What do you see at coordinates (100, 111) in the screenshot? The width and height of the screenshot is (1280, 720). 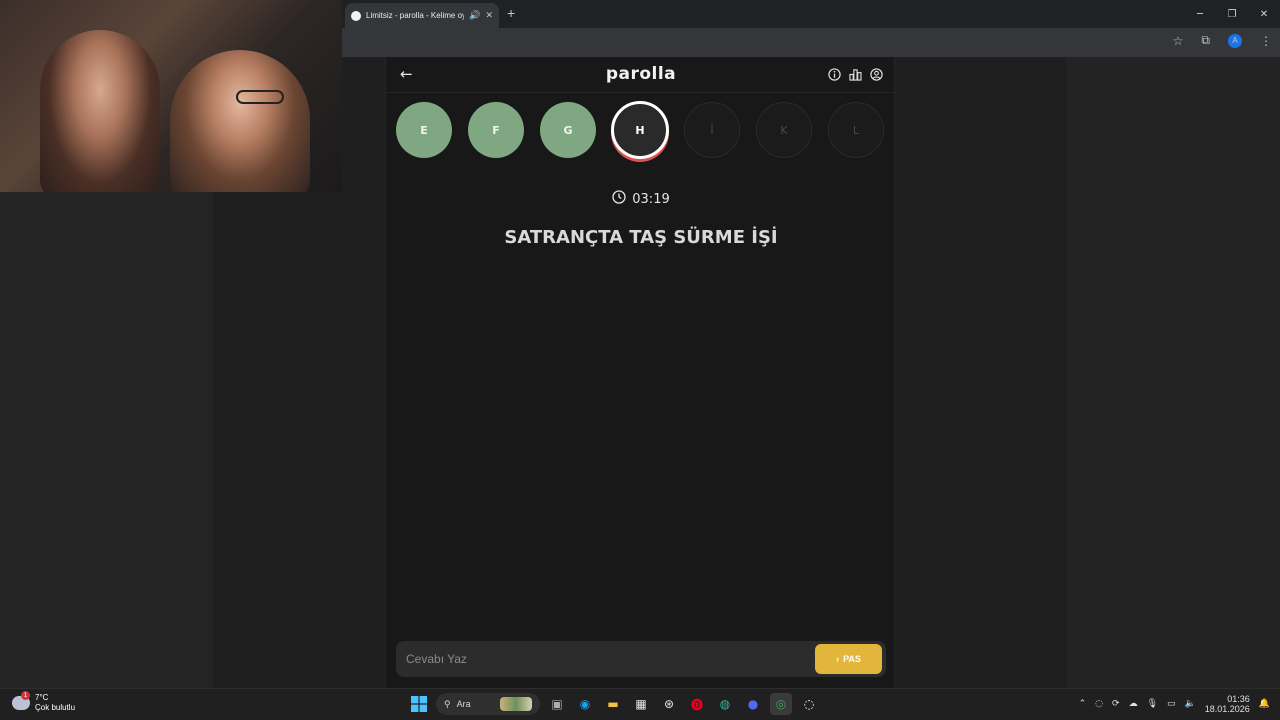 I see `webcam-person-left` at bounding box center [100, 111].